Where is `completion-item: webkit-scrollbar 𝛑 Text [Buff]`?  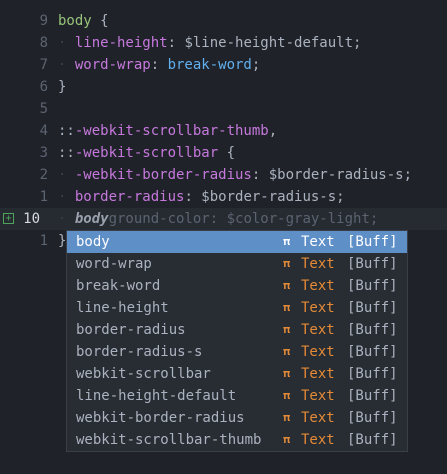 completion-item: webkit-scrollbar 𝛑 Text [Buff] is located at coordinates (237, 374).